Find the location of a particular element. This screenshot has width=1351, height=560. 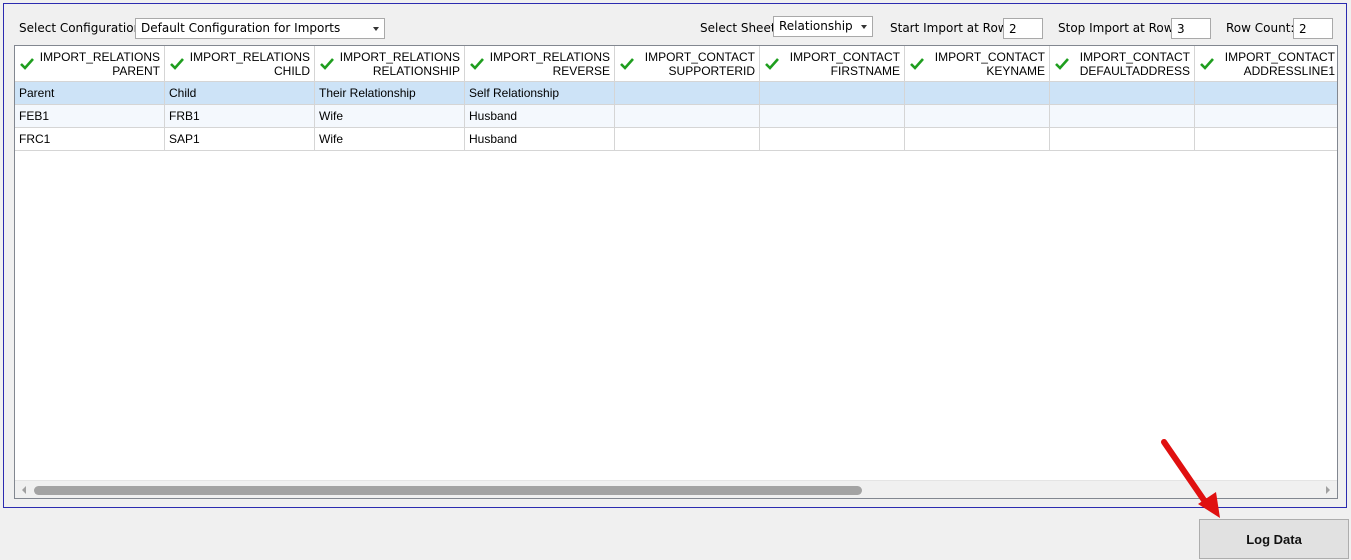

table-cell: Self Relationship is located at coordinates (540, 93).